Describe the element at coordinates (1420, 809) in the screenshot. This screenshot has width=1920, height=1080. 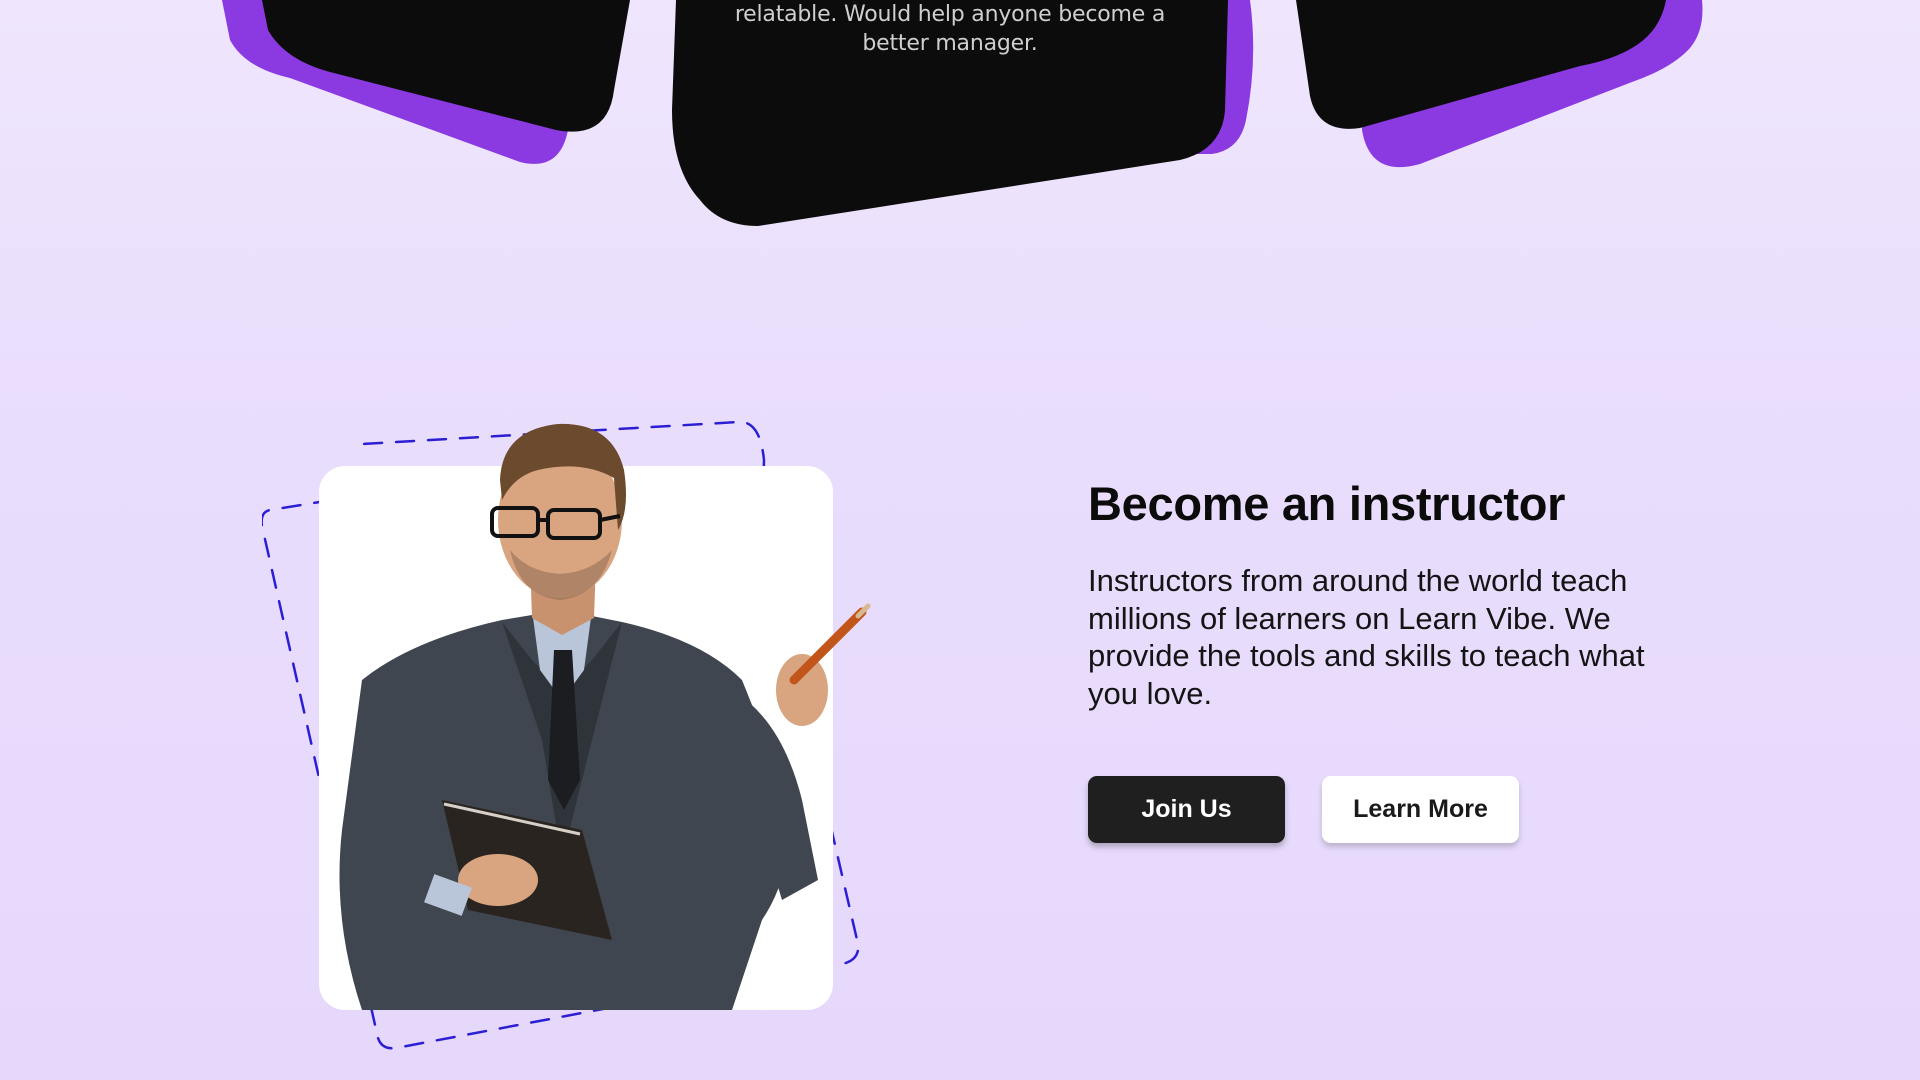
I see `learn-more-button: Learn More` at that location.